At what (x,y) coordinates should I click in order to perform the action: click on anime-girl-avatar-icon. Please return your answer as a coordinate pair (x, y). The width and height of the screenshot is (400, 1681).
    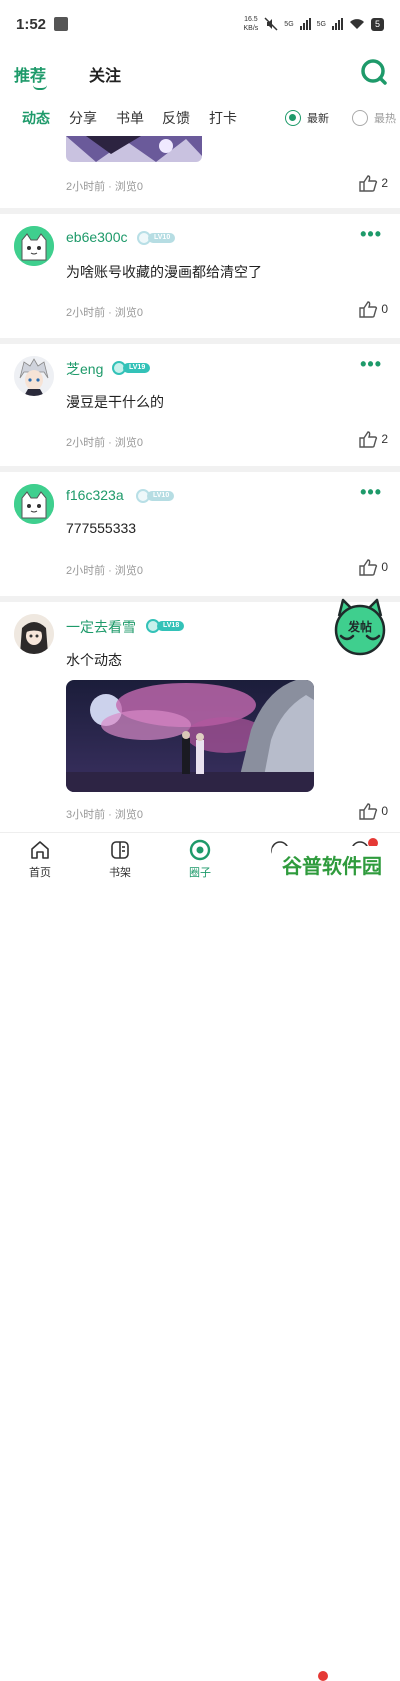
    Looking at the image, I should click on (34, 634).